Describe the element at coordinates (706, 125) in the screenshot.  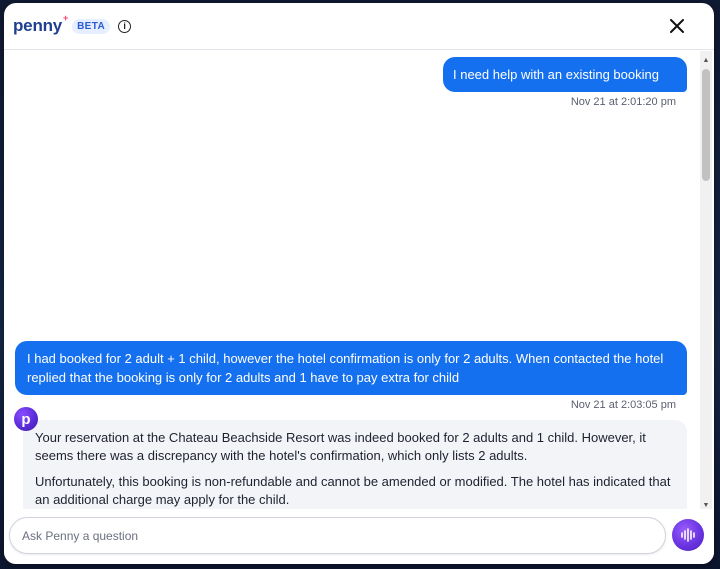
I see `scrollbar-thumb` at that location.